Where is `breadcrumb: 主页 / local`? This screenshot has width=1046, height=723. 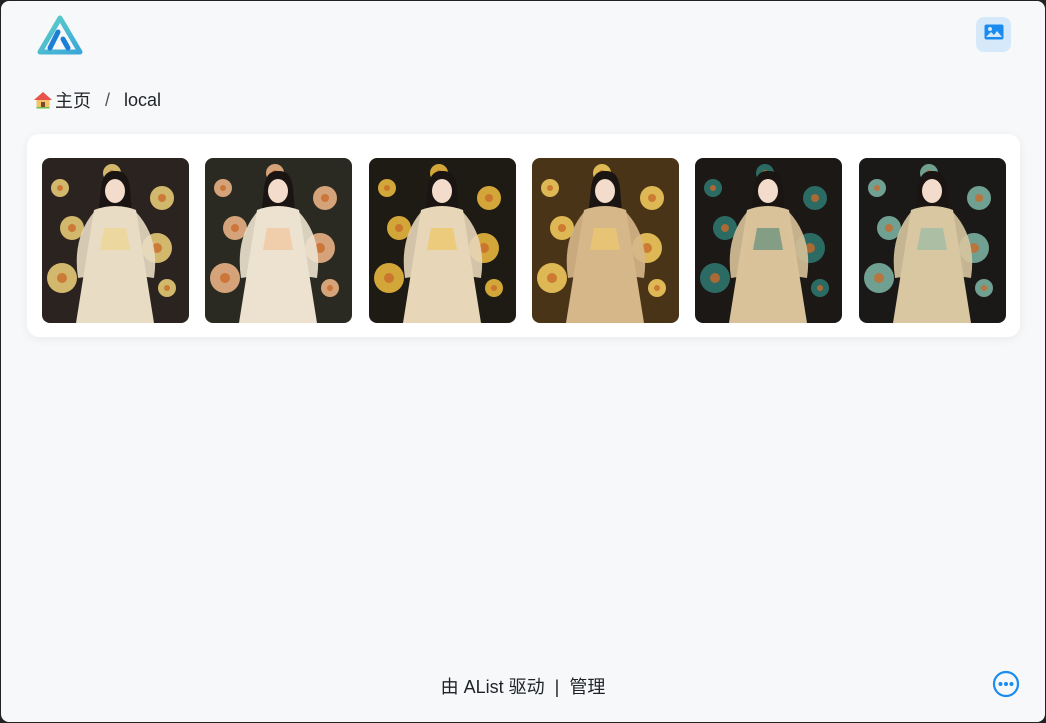 breadcrumb: 主页 / local is located at coordinates (97, 100).